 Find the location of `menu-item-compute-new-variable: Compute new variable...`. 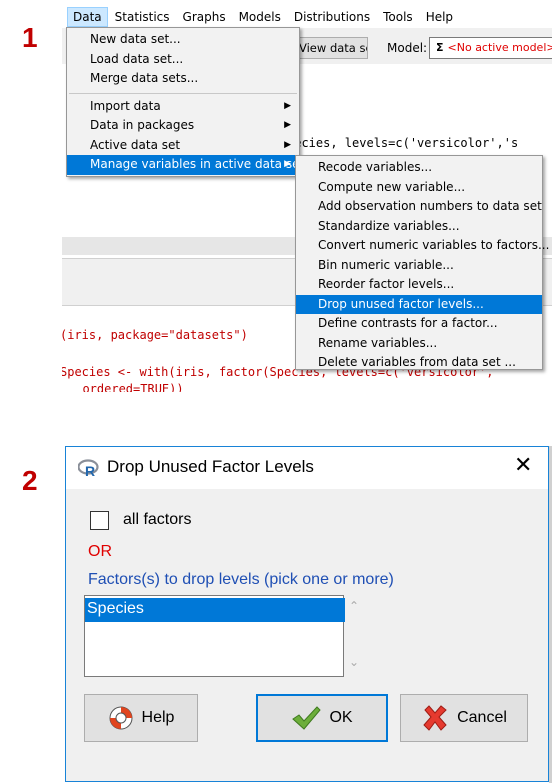

menu-item-compute-new-variable: Compute new variable... is located at coordinates (419, 188).